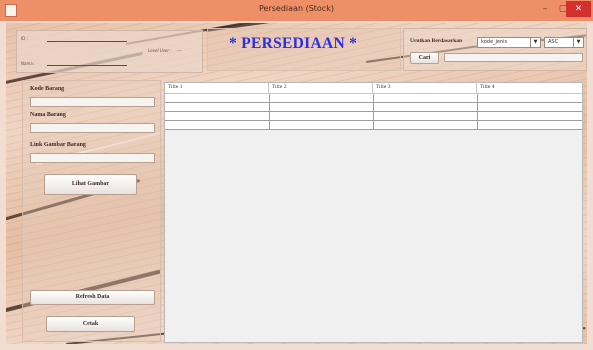  Describe the element at coordinates (321, 88) in the screenshot. I see `column-header: Title 2` at that location.